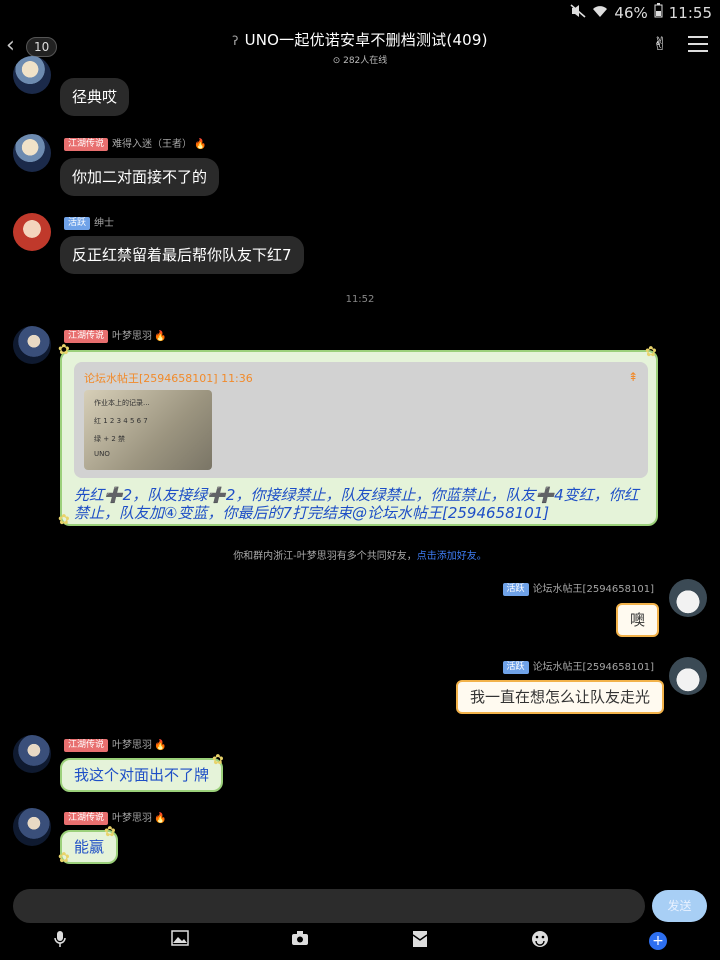 The image size is (720, 960). I want to click on image-text-line: 红 1 2 3 4 5 6 7, so click(121, 421).